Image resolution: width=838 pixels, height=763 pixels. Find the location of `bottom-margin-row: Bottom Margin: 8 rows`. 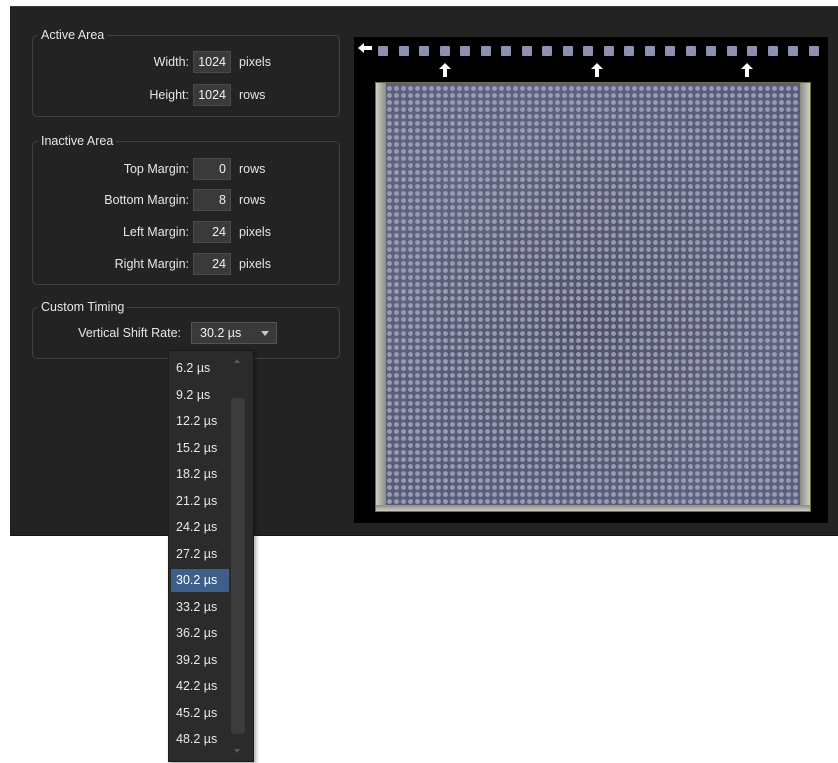

bottom-margin-row: Bottom Margin: 8 rows is located at coordinates (186, 201).